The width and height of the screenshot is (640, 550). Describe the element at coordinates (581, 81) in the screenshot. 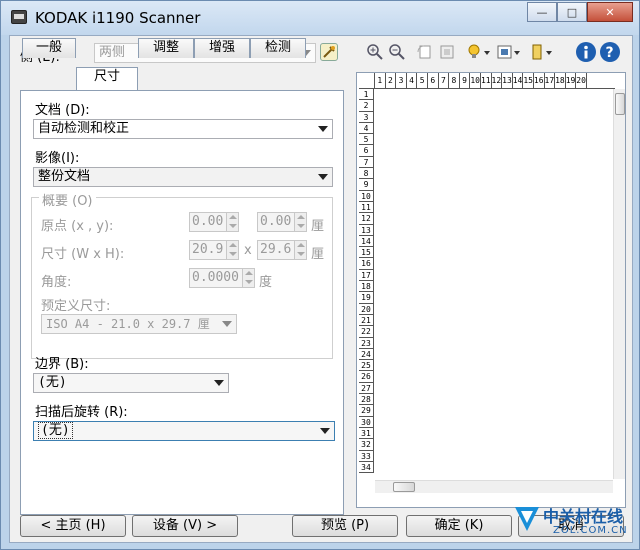

I see `ruler-tick: 20` at that location.